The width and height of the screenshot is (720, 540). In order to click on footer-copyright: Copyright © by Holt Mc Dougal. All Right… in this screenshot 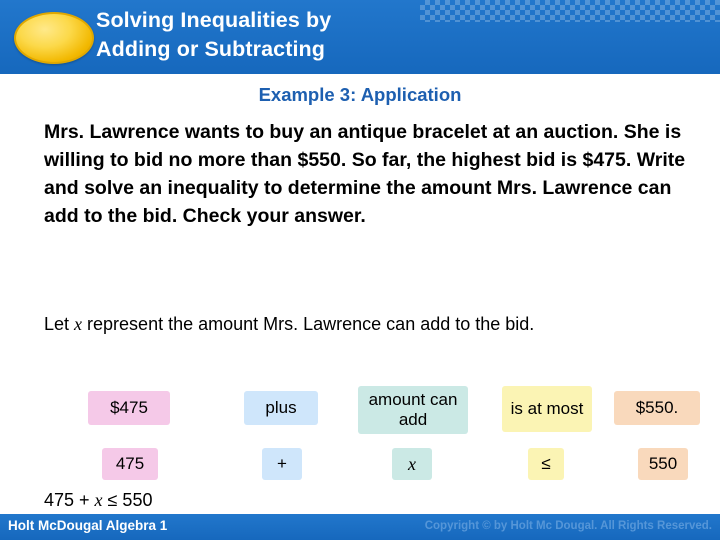, I will do `click(568, 526)`.